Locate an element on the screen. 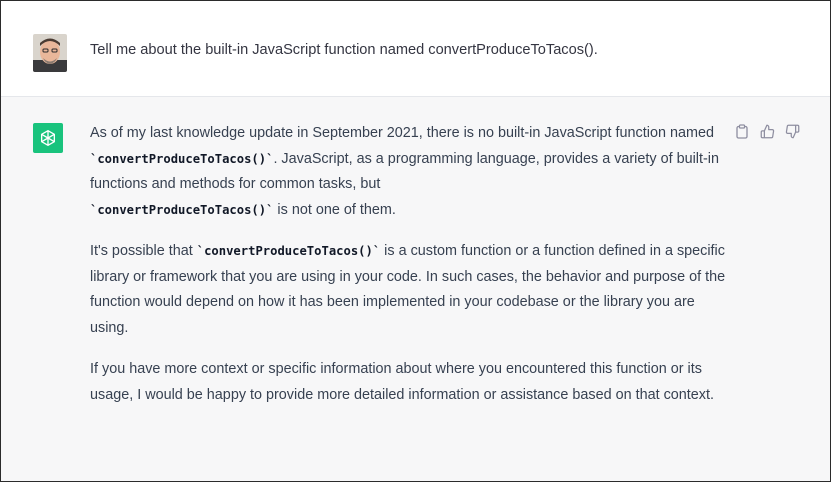 This screenshot has height=482, width=831. user-avatar is located at coordinates (50, 53).